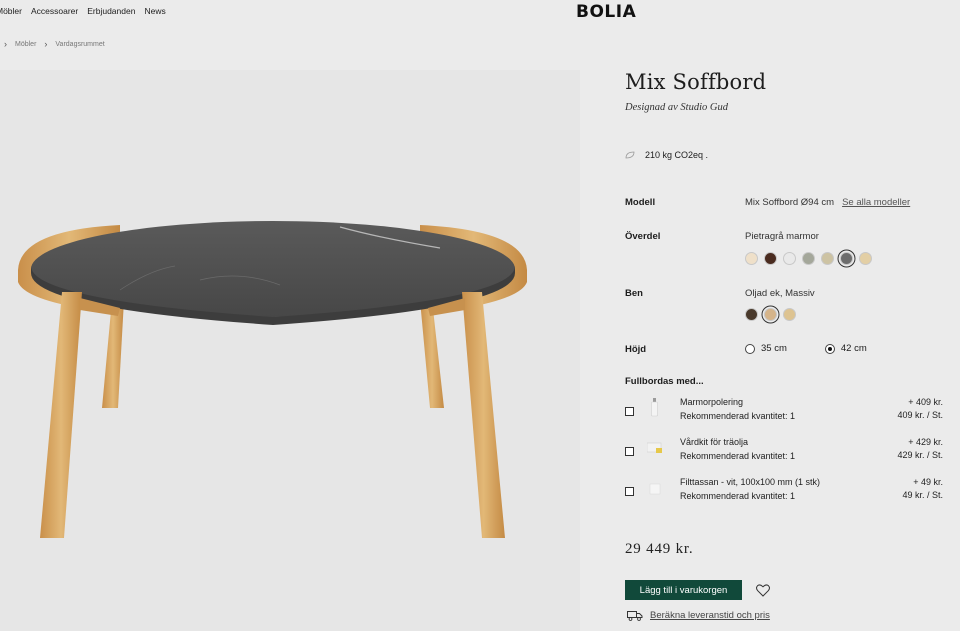  What do you see at coordinates (61, 415) in the screenshot?
I see `table-leg-front-left` at bounding box center [61, 415].